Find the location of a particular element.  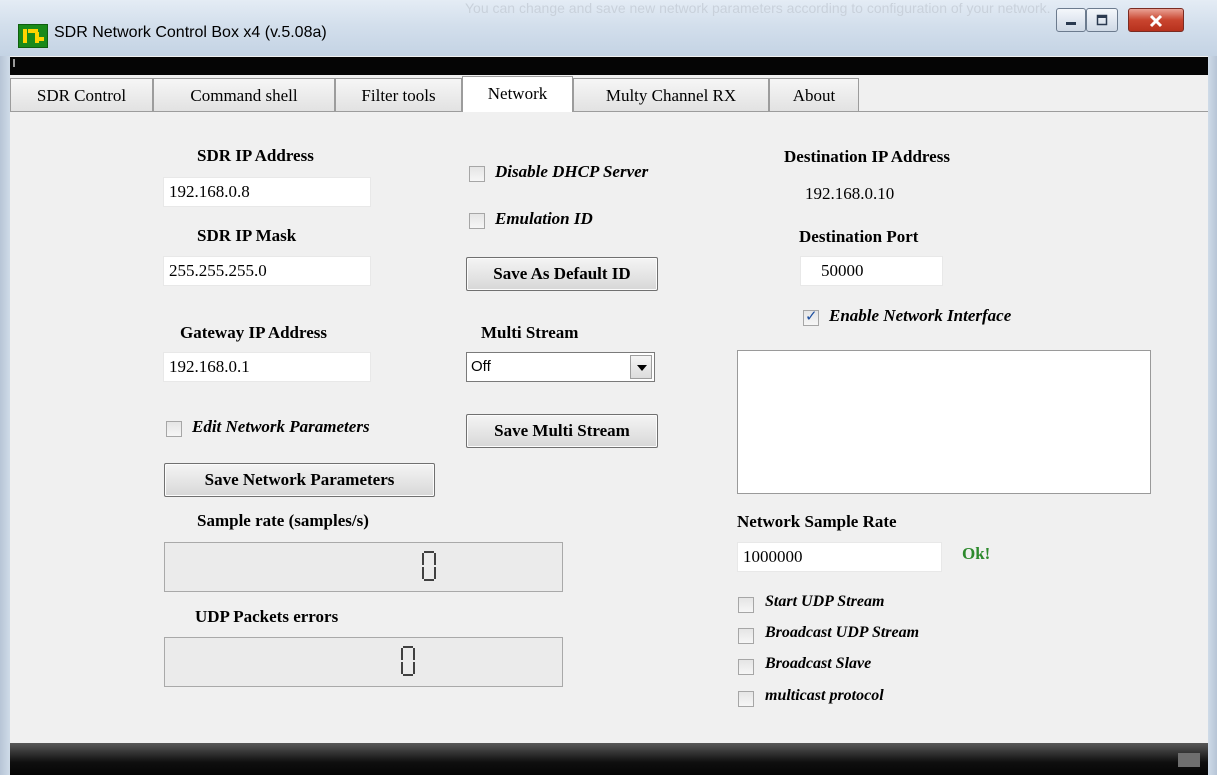

broadcast-udp-checkbox is located at coordinates (746, 636).